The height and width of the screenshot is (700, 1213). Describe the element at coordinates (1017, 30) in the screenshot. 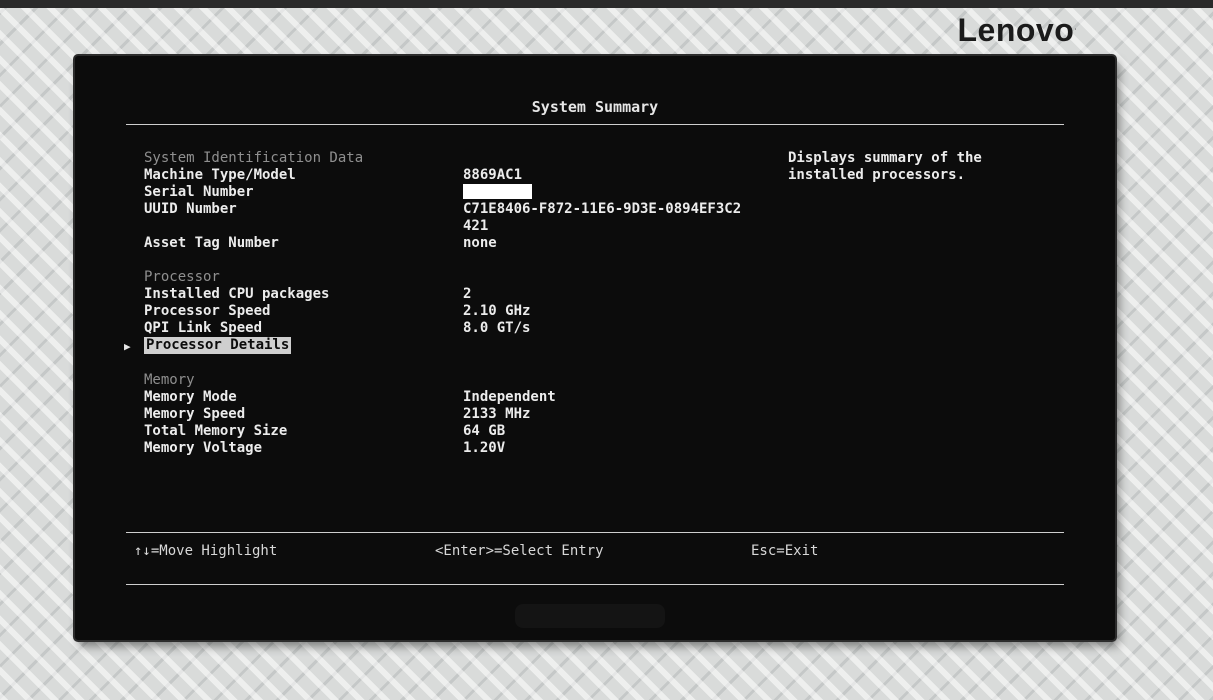

I see `lenovo-logo: Lenovo.` at that location.